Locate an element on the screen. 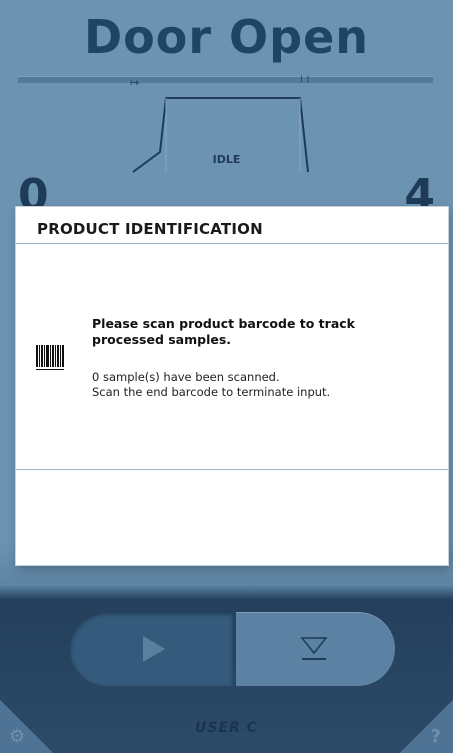  barcode-icon is located at coordinates (50, 357).